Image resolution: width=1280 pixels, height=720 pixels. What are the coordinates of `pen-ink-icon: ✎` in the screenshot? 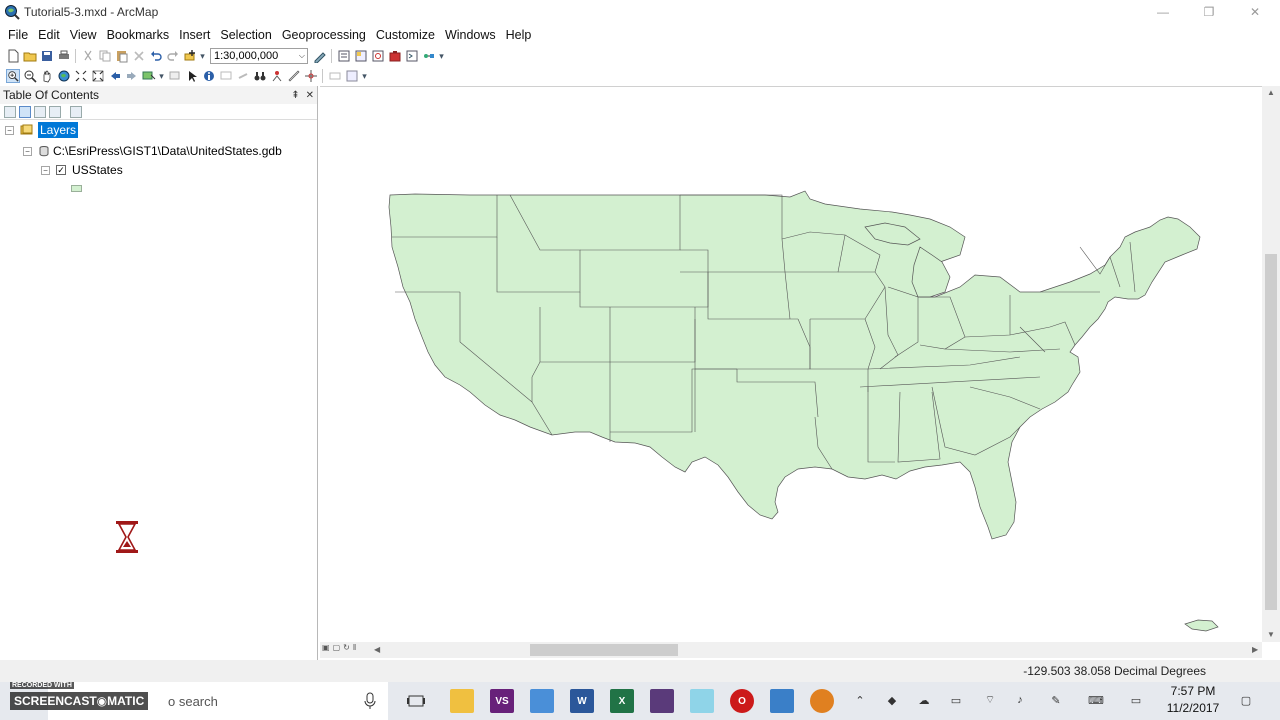 It's located at (1056, 700).